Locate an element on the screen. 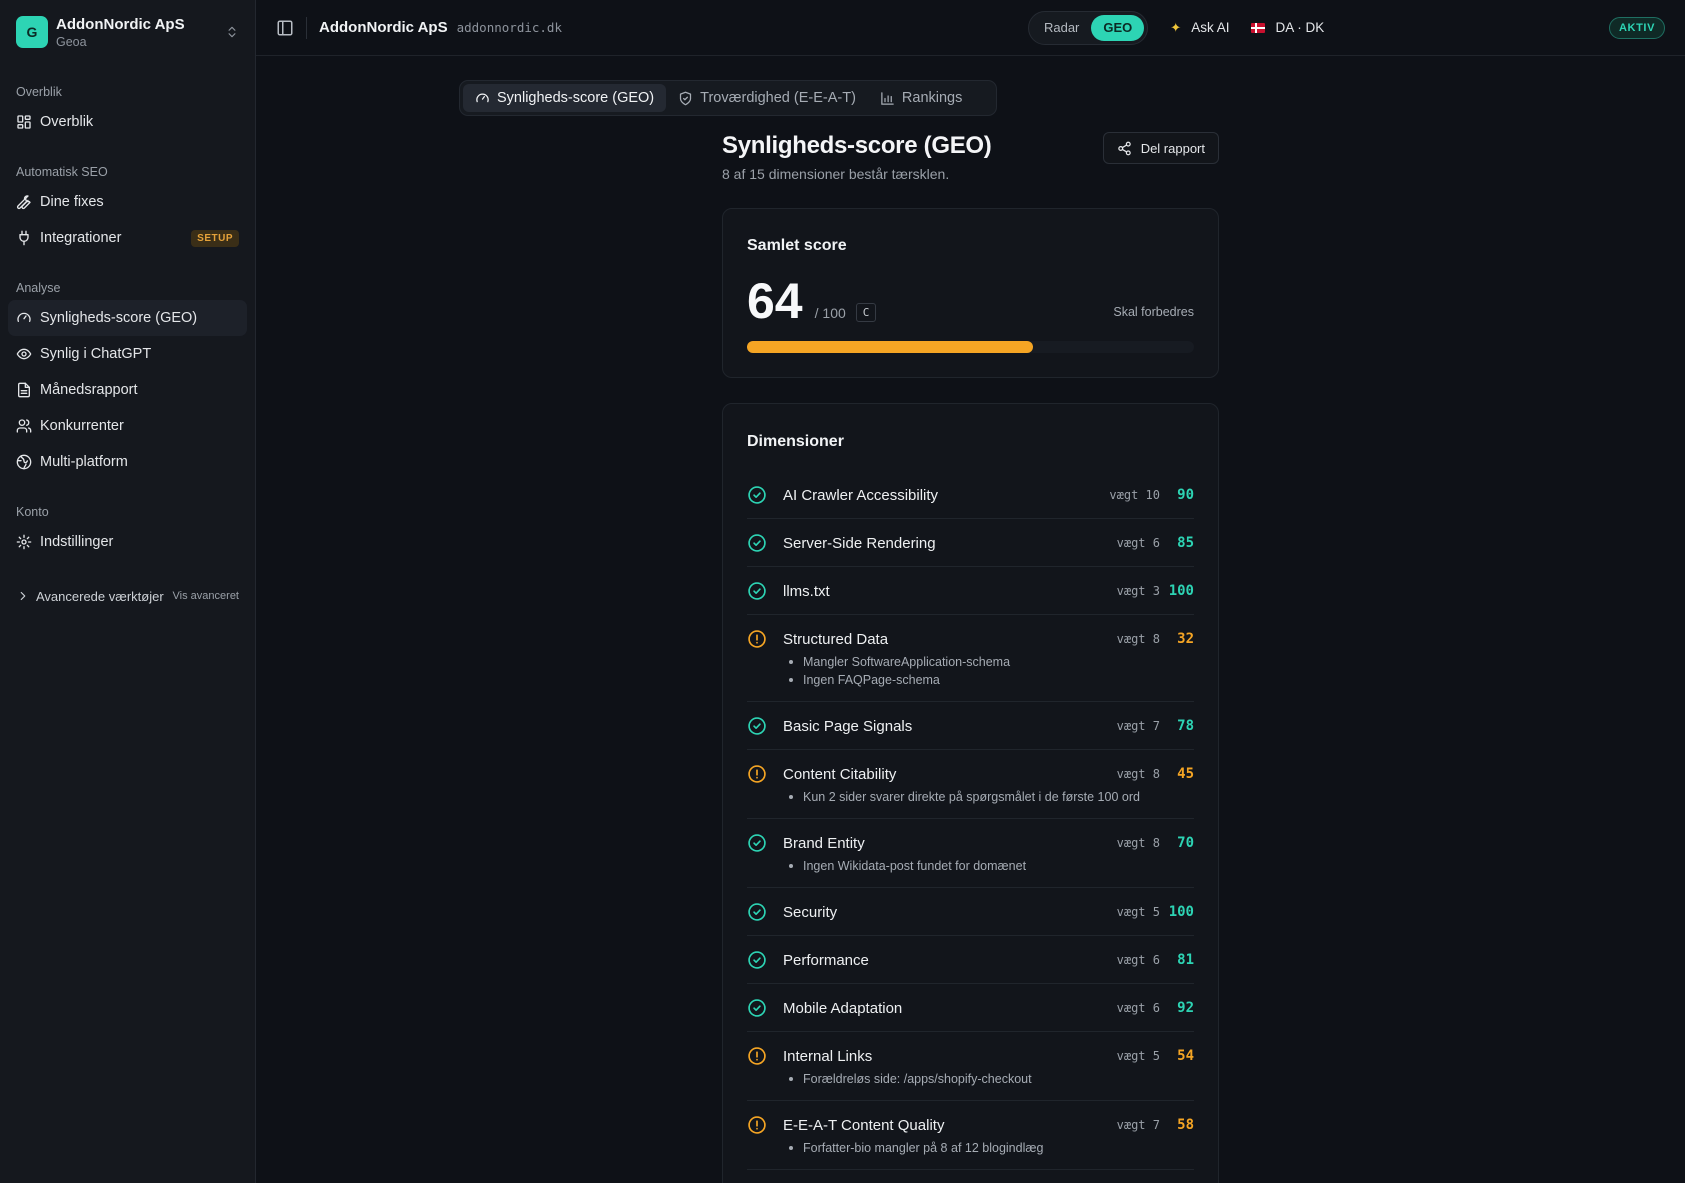 The width and height of the screenshot is (1685, 1183). share-icon is located at coordinates (1124, 148).